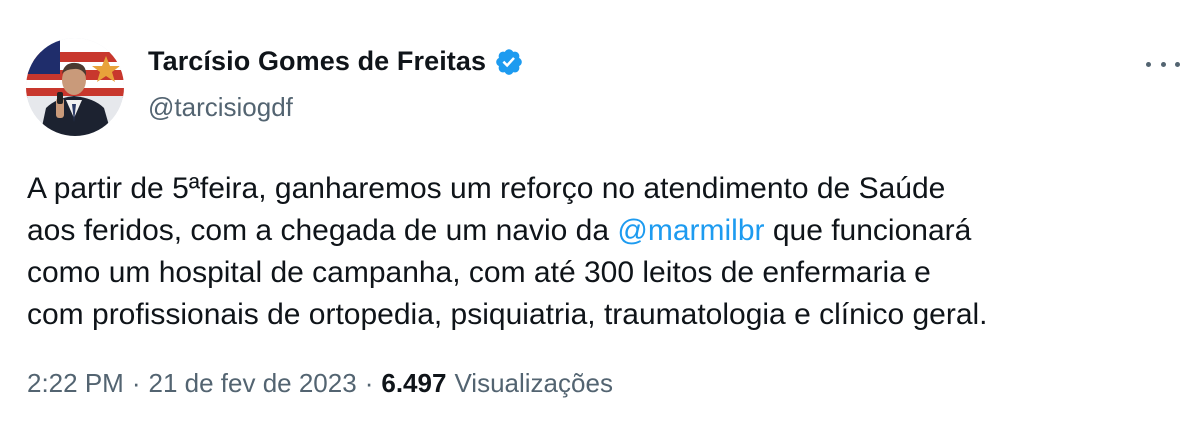 The width and height of the screenshot is (1200, 436). I want to click on tweet-time: 2:22 PM, so click(75, 383).